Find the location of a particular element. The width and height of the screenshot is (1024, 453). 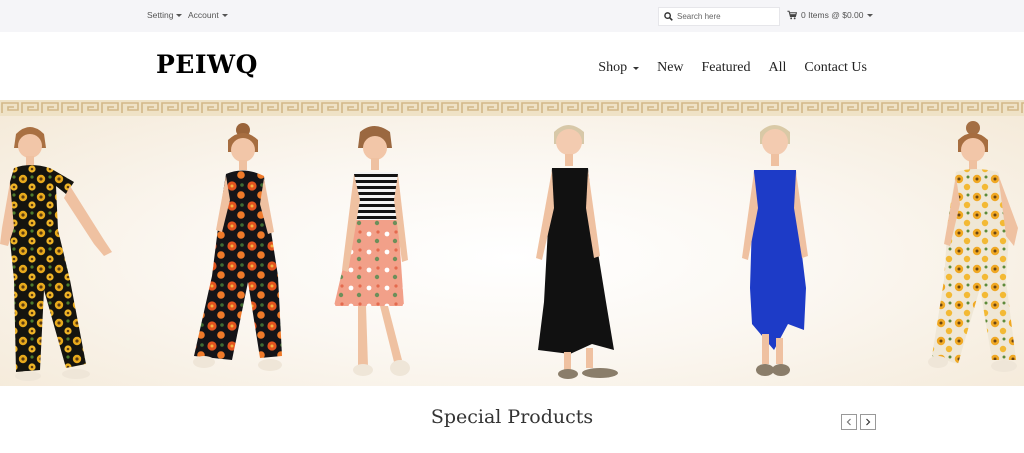

cart-summary: 0 Items @ $0.00 is located at coordinates (832, 15).